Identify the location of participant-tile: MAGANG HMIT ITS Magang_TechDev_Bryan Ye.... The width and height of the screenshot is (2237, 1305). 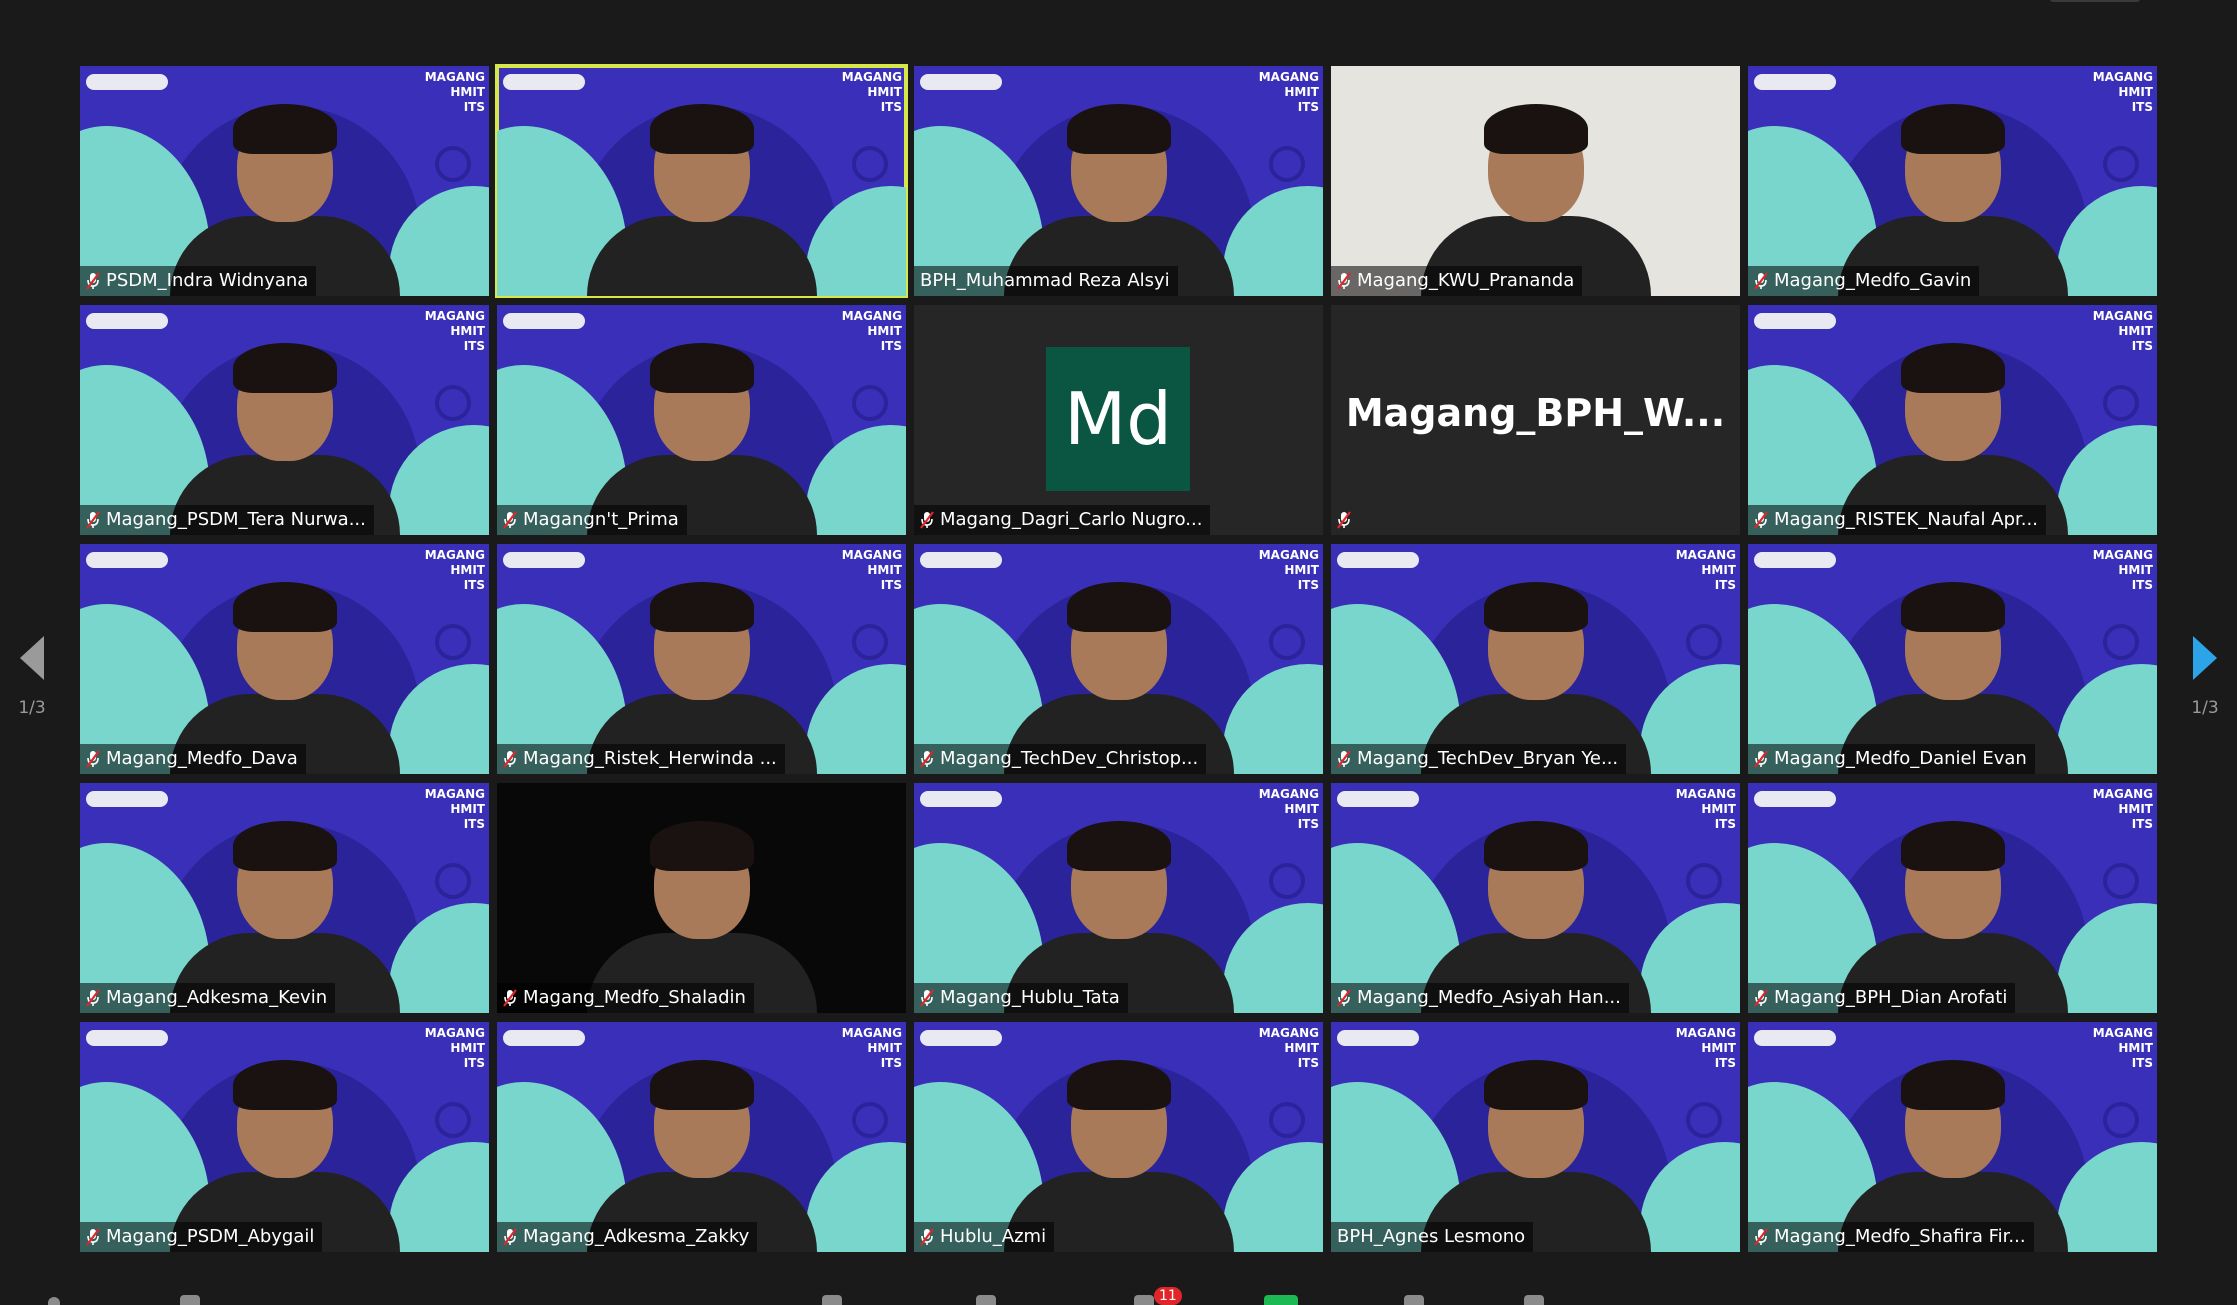
(1535, 659).